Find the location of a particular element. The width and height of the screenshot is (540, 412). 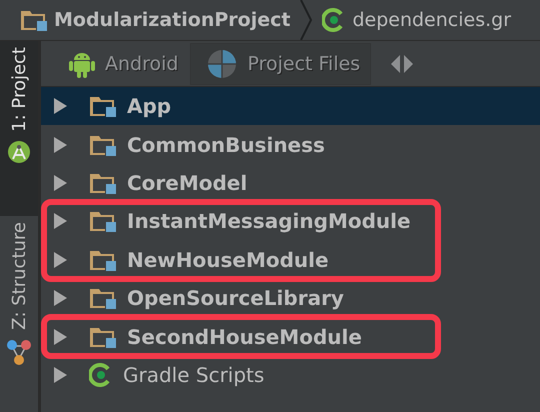

tree-item-label: CoreModel is located at coordinates (187, 182).